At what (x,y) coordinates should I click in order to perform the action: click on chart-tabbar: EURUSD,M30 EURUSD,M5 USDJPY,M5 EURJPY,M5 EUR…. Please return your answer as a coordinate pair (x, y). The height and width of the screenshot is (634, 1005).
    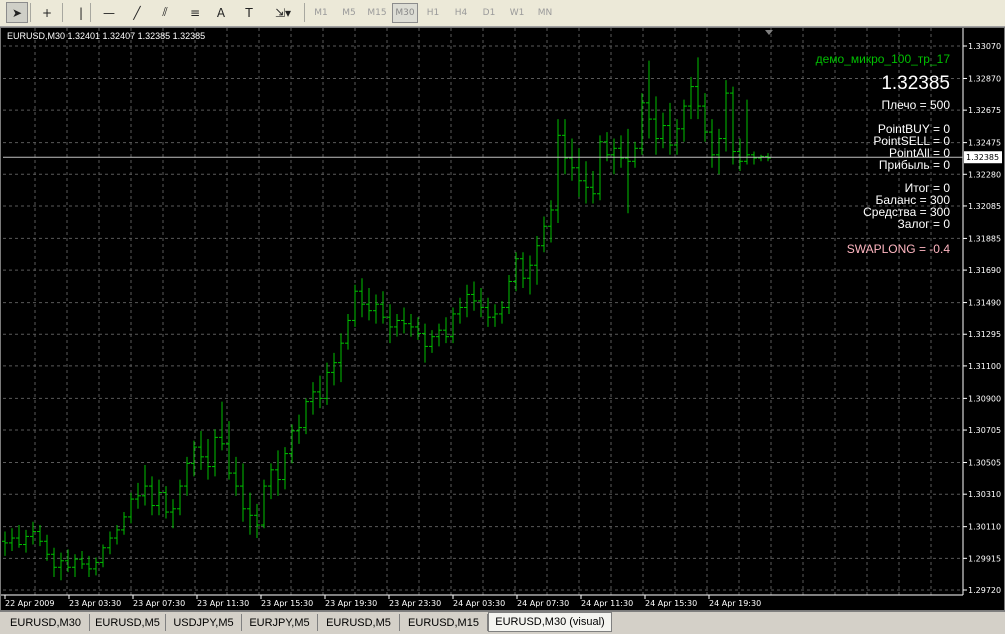
    Looking at the image, I should click on (502, 622).